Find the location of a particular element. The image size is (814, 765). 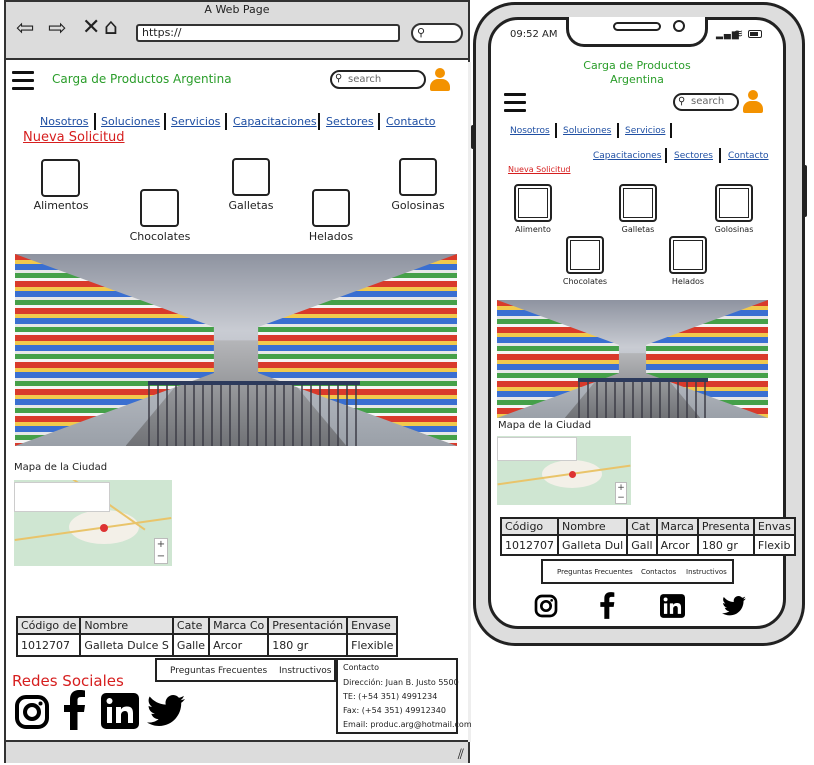

mobile-category-chocolates-box is located at coordinates (585, 255).